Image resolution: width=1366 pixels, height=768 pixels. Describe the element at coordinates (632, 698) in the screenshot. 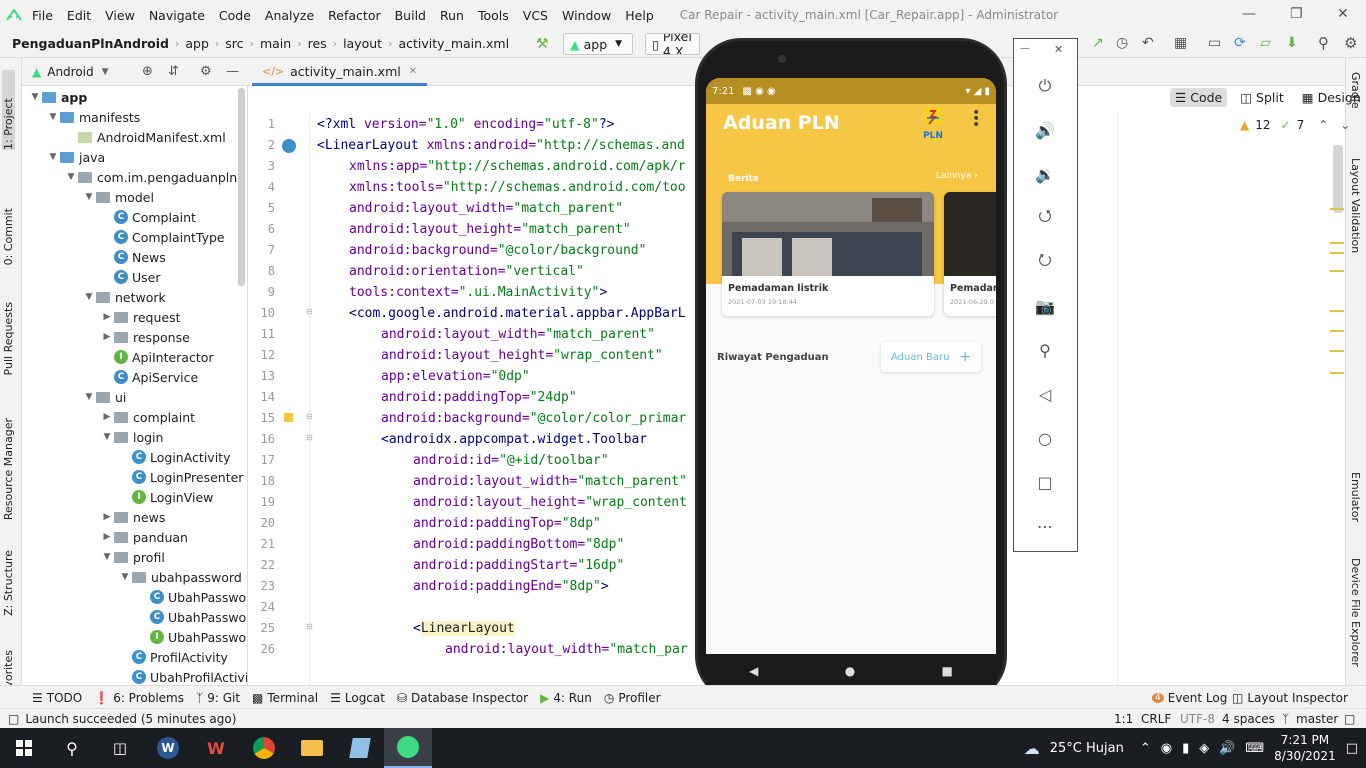

I see `profiler-tool-tab: ◷ Profiler` at that location.